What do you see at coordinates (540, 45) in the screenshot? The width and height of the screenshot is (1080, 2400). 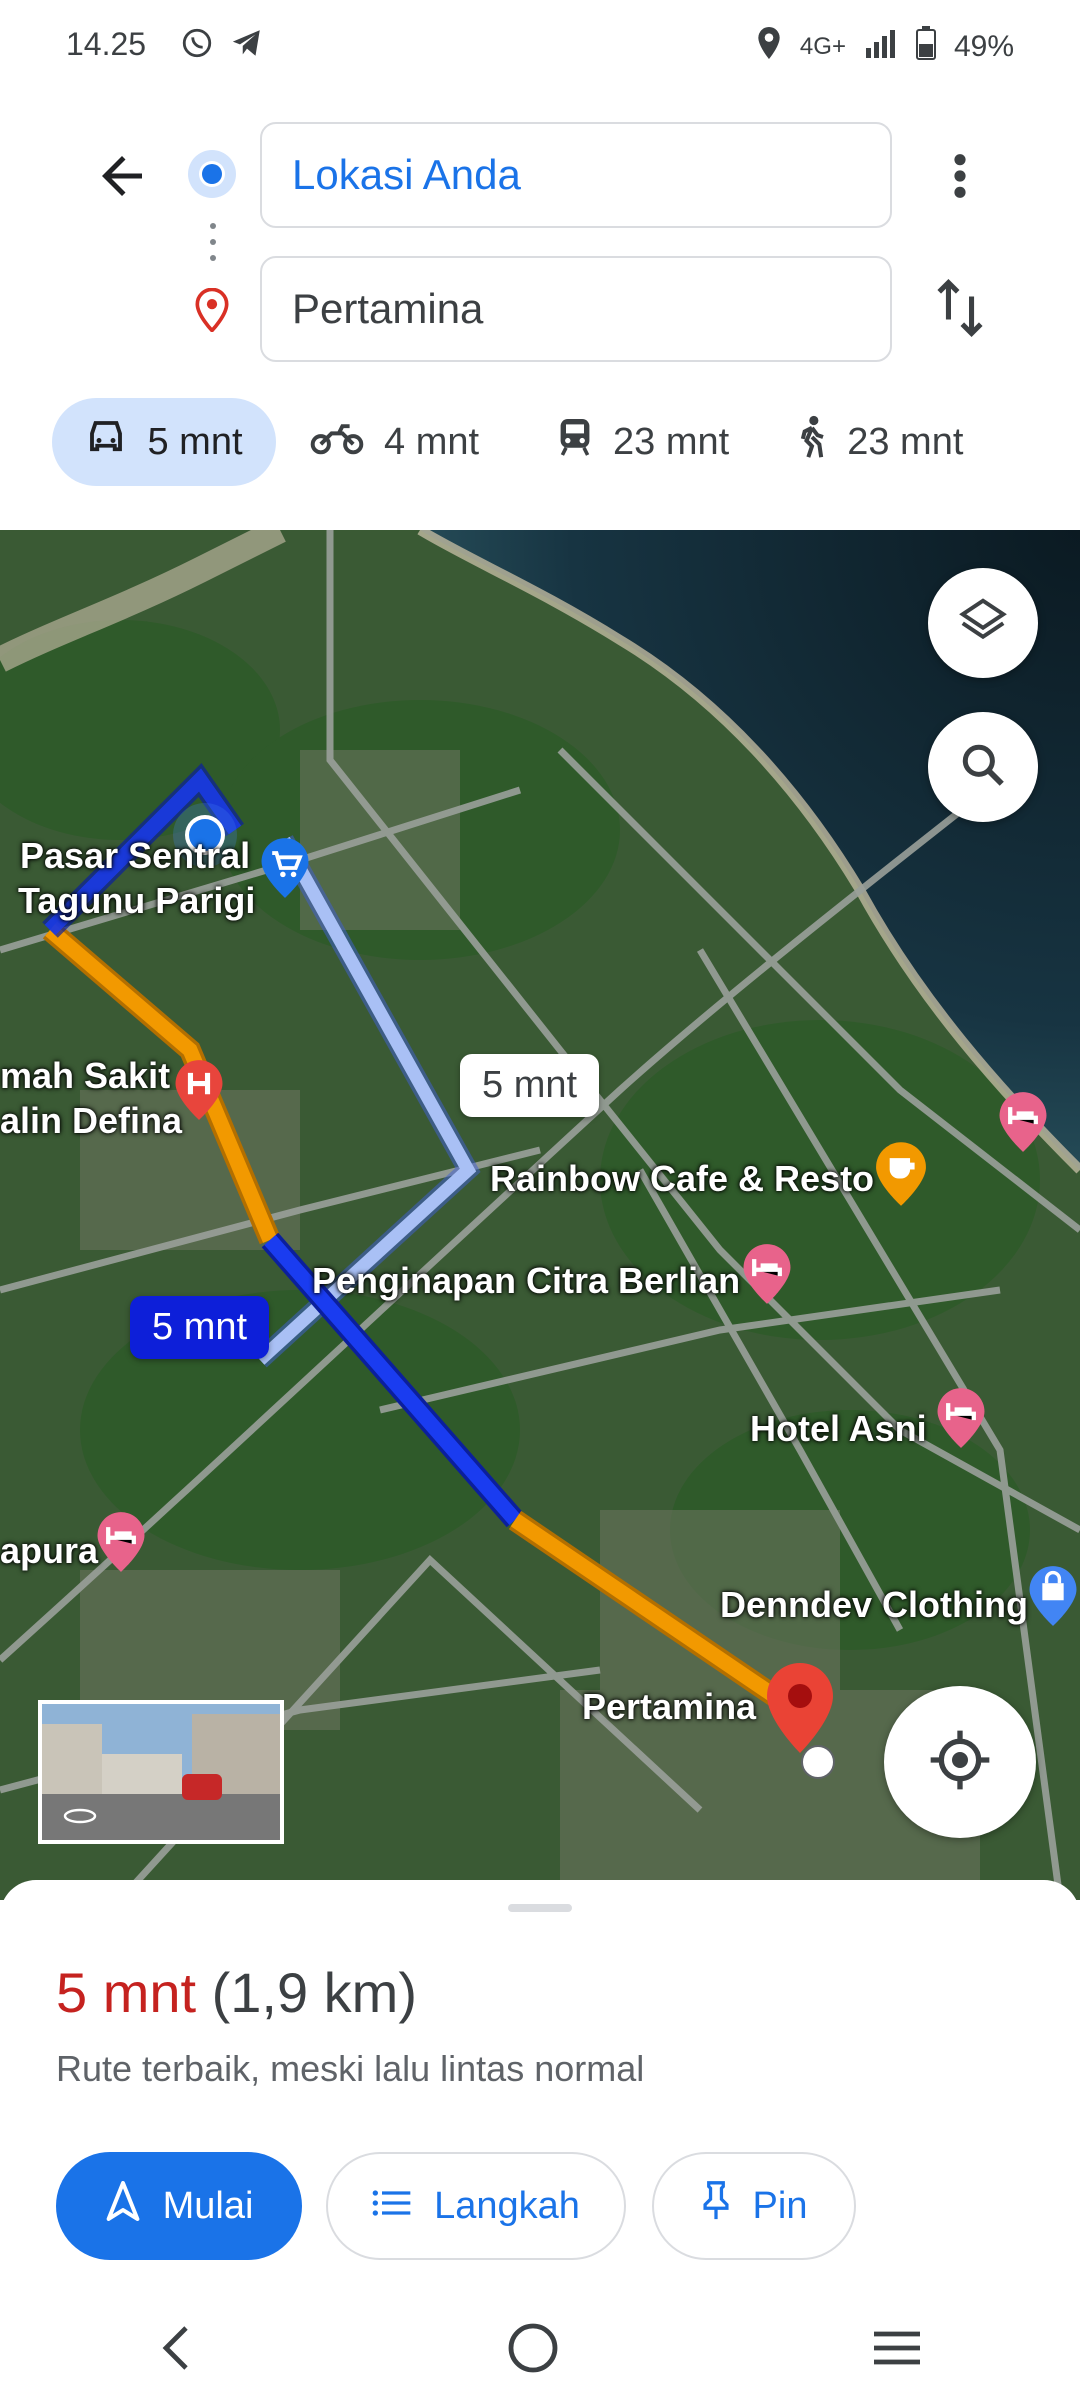 I see `status-bar: 14.25 4G+ 49%` at bounding box center [540, 45].